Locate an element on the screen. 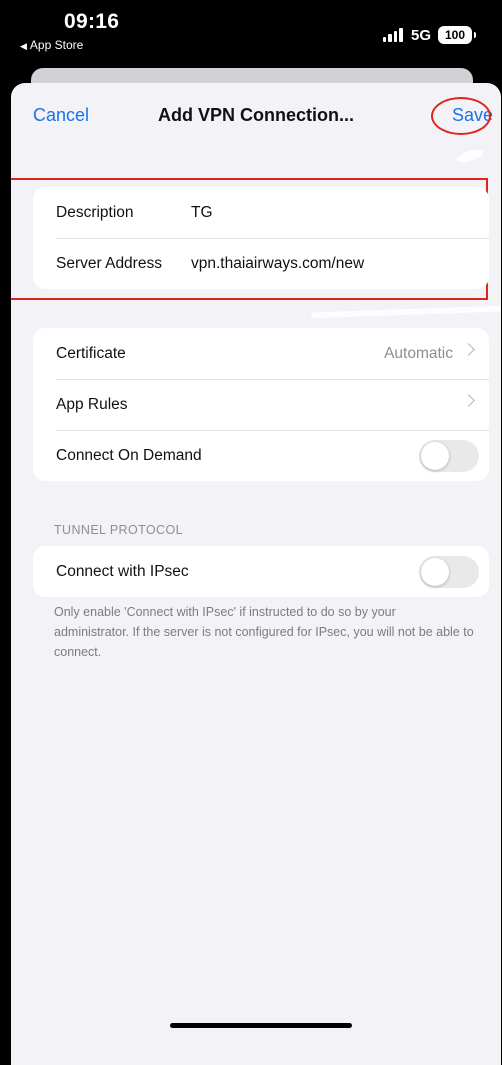 This screenshot has height=1065, width=502. server-address-row: Server Address vpn.thaiairways.com/new is located at coordinates (261, 263).